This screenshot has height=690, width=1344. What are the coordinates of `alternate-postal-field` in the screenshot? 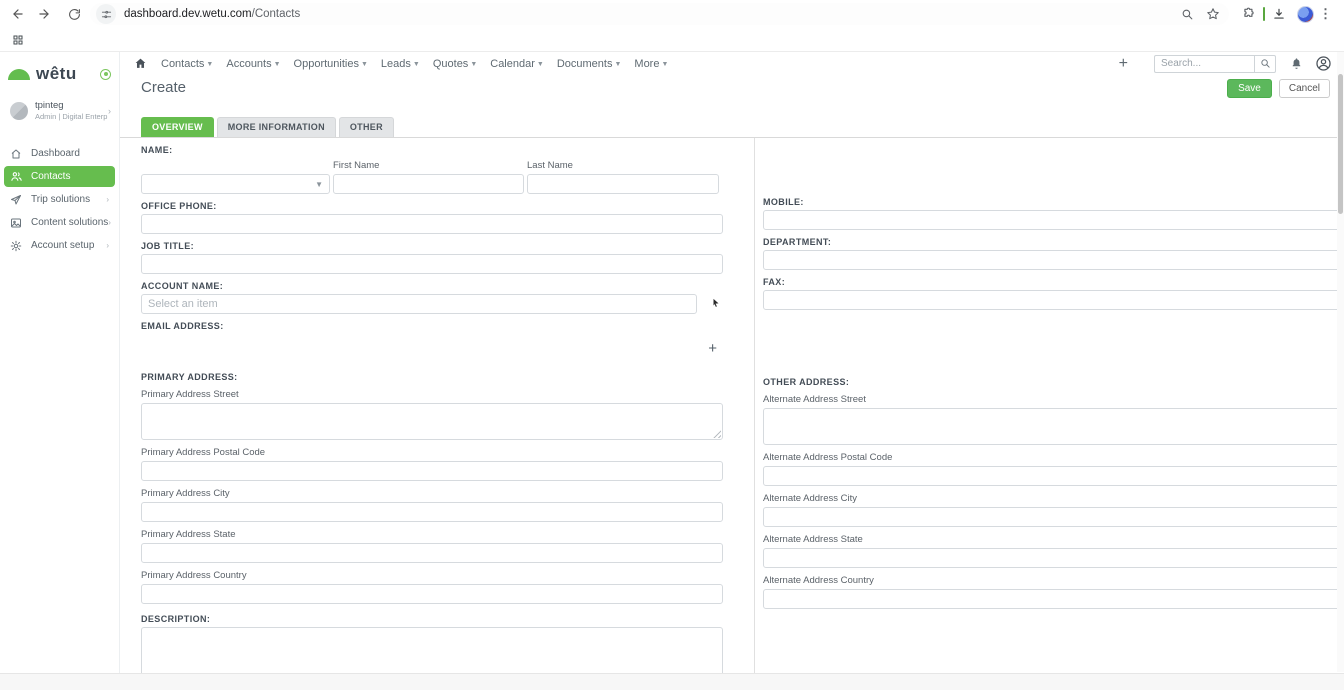 It's located at (1053, 476).